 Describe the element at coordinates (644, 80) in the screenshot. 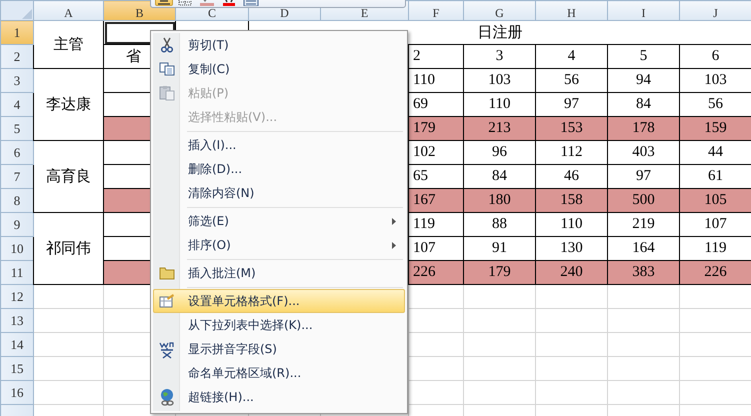

I see `table-cell: 94` at that location.